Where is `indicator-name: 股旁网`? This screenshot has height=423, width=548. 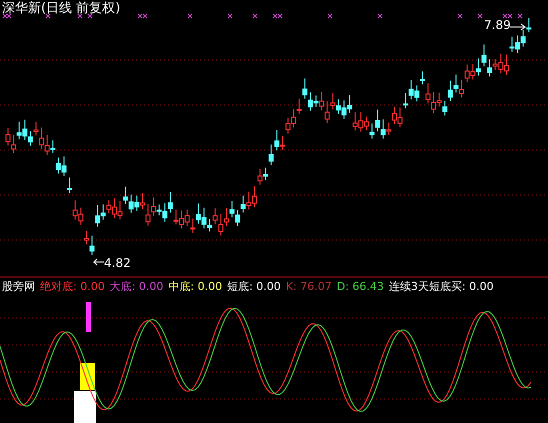
indicator-name: 股旁网 is located at coordinates (18, 287).